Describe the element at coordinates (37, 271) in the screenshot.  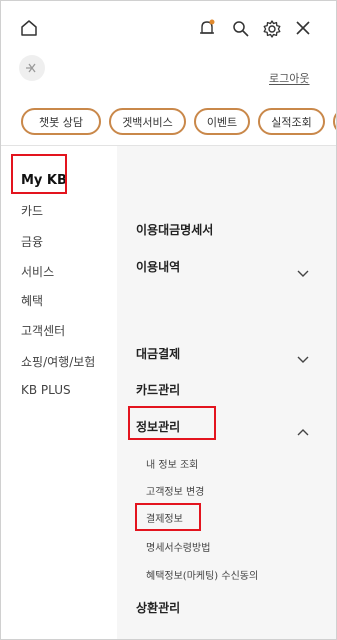
I see `sidebar-item-service: 서비스` at that location.